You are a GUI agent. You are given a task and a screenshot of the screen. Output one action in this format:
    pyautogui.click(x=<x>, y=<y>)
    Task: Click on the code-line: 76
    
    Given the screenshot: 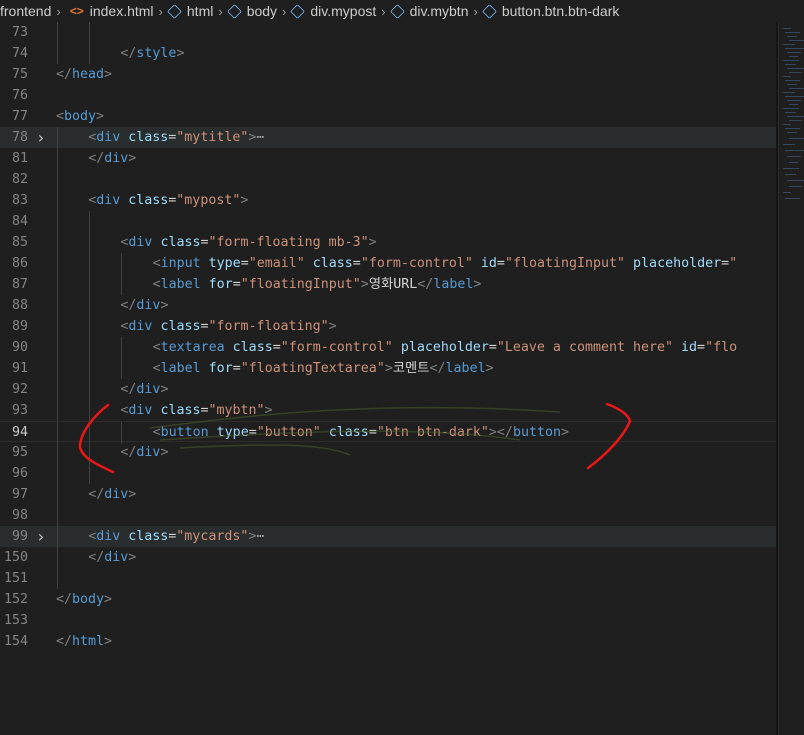 What is the action you would take?
    pyautogui.click(x=388, y=95)
    